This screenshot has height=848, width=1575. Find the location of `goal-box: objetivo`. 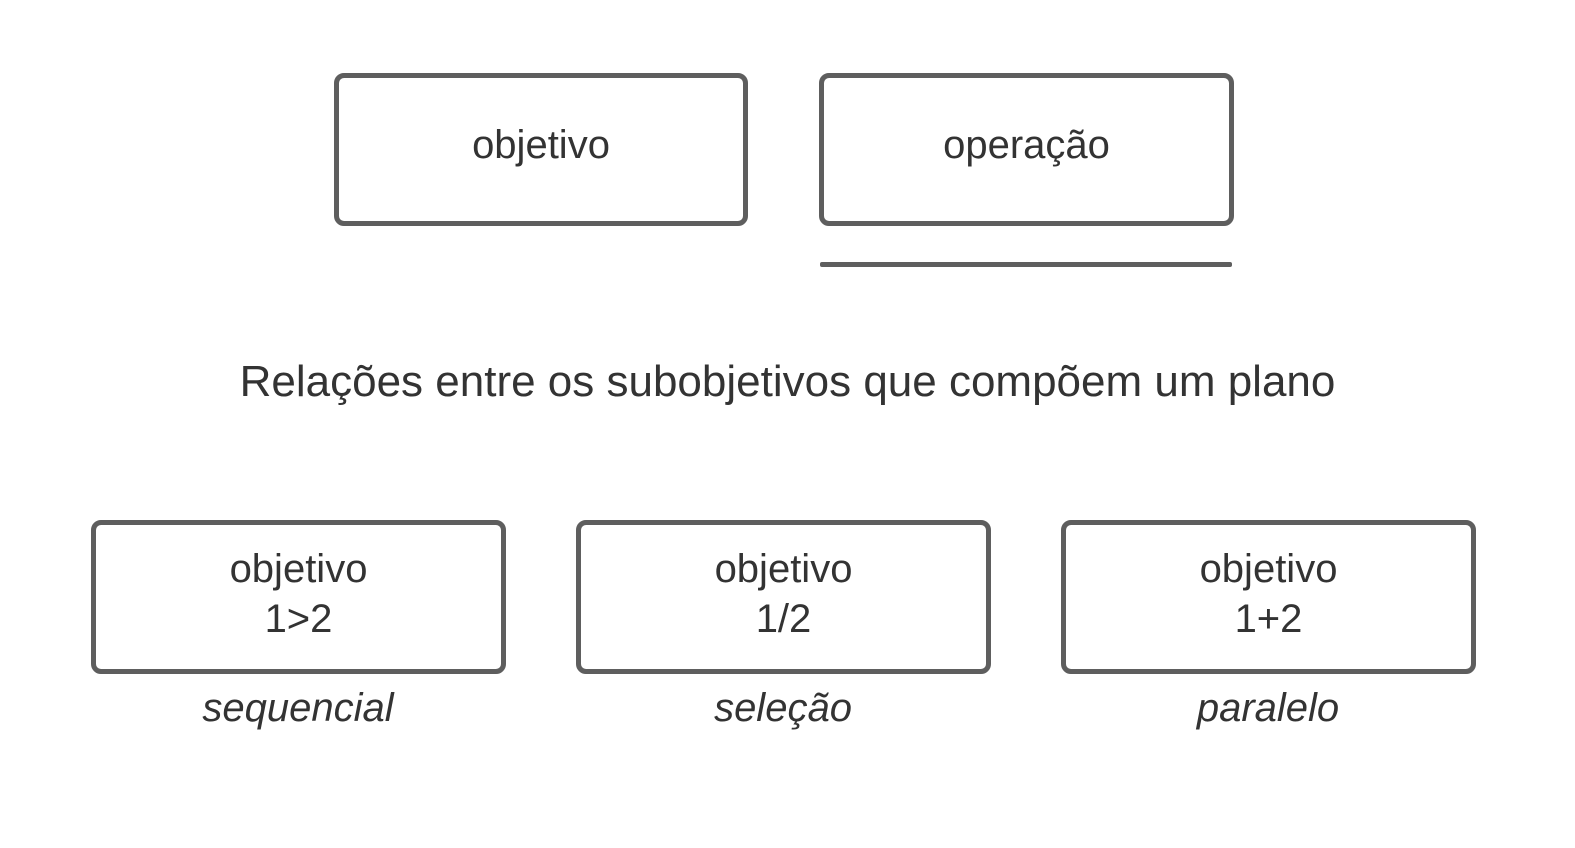

goal-box: objetivo is located at coordinates (541, 149).